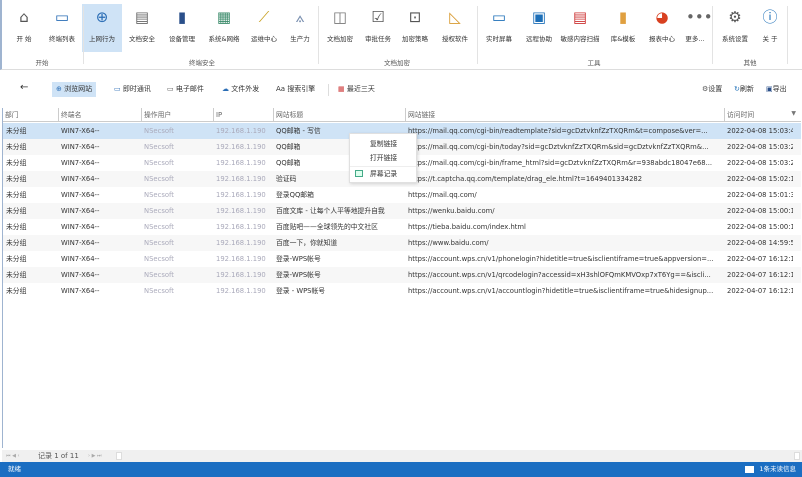  I want to click on ribbon-button-home: ⌂ 开 始, so click(24, 28).